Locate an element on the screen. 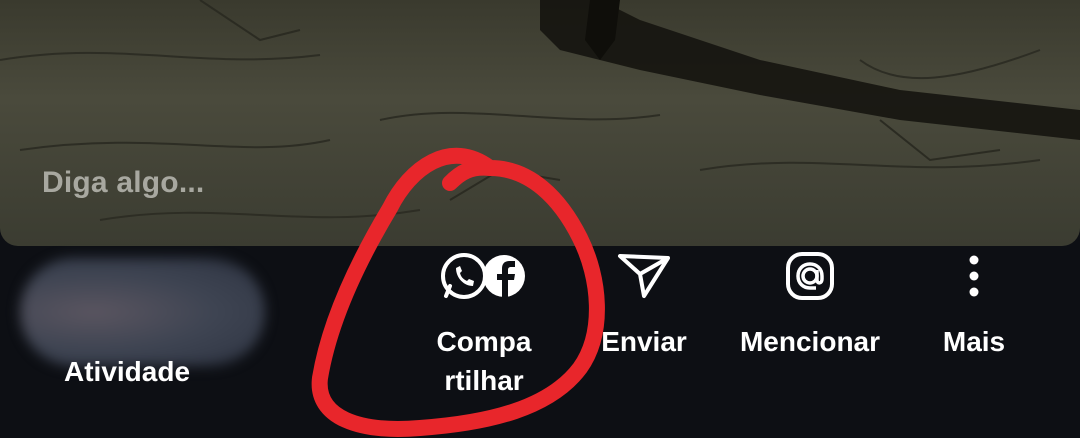  send-button: Enviar is located at coordinates (644, 305).